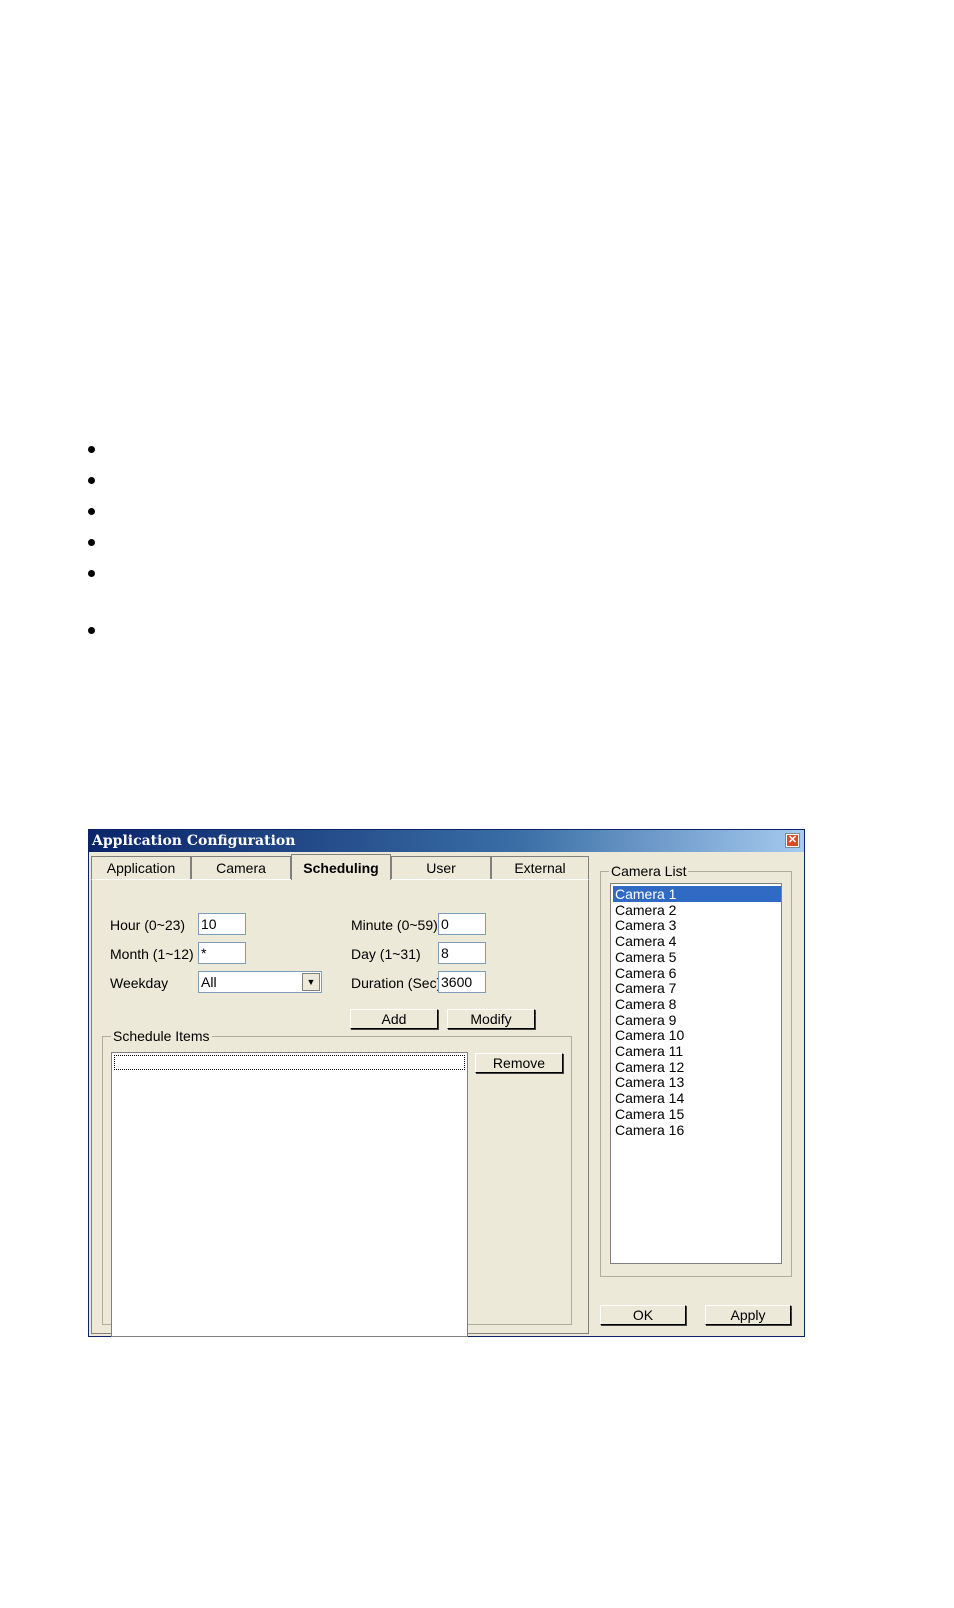 Image resolution: width=954 pixels, height=1608 pixels. Describe the element at coordinates (260, 982) in the screenshot. I see `weekday-select: All ▼` at that location.